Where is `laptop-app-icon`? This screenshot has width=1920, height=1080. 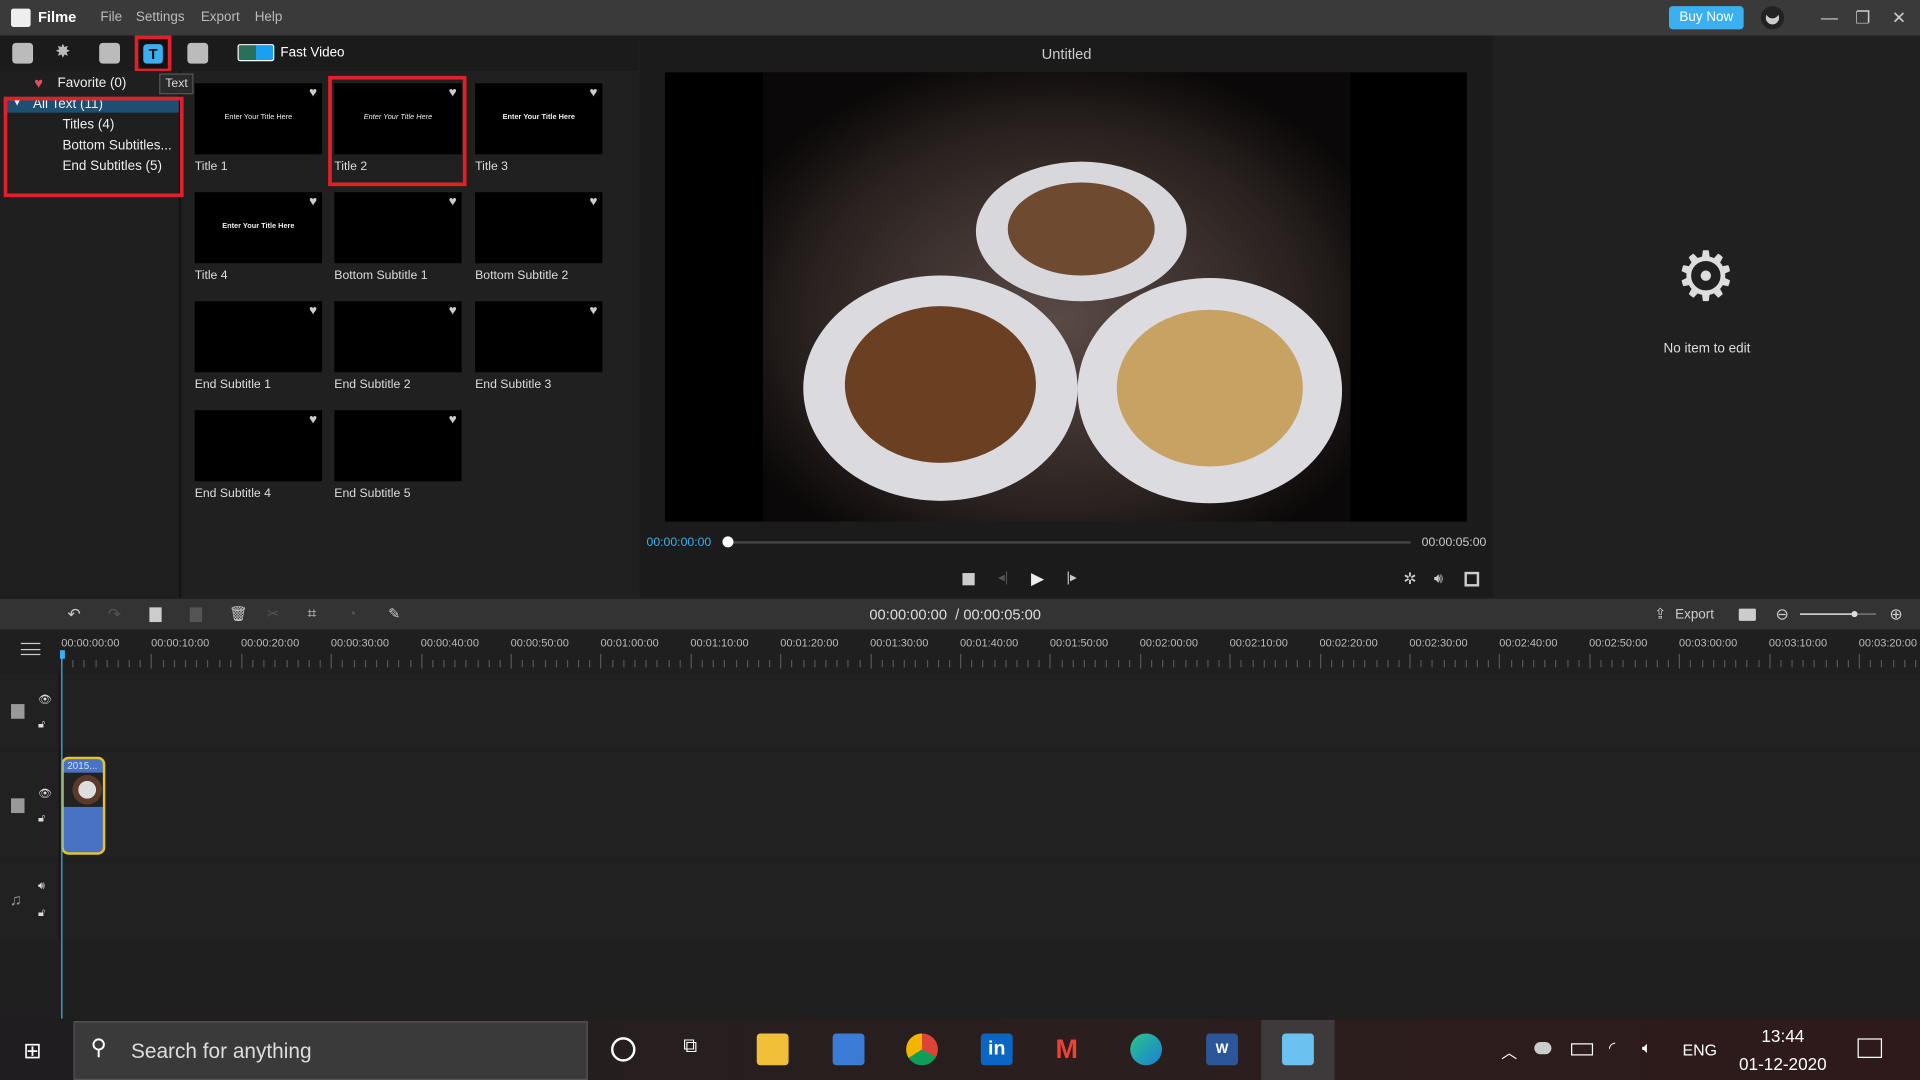 laptop-app-icon is located at coordinates (848, 1049).